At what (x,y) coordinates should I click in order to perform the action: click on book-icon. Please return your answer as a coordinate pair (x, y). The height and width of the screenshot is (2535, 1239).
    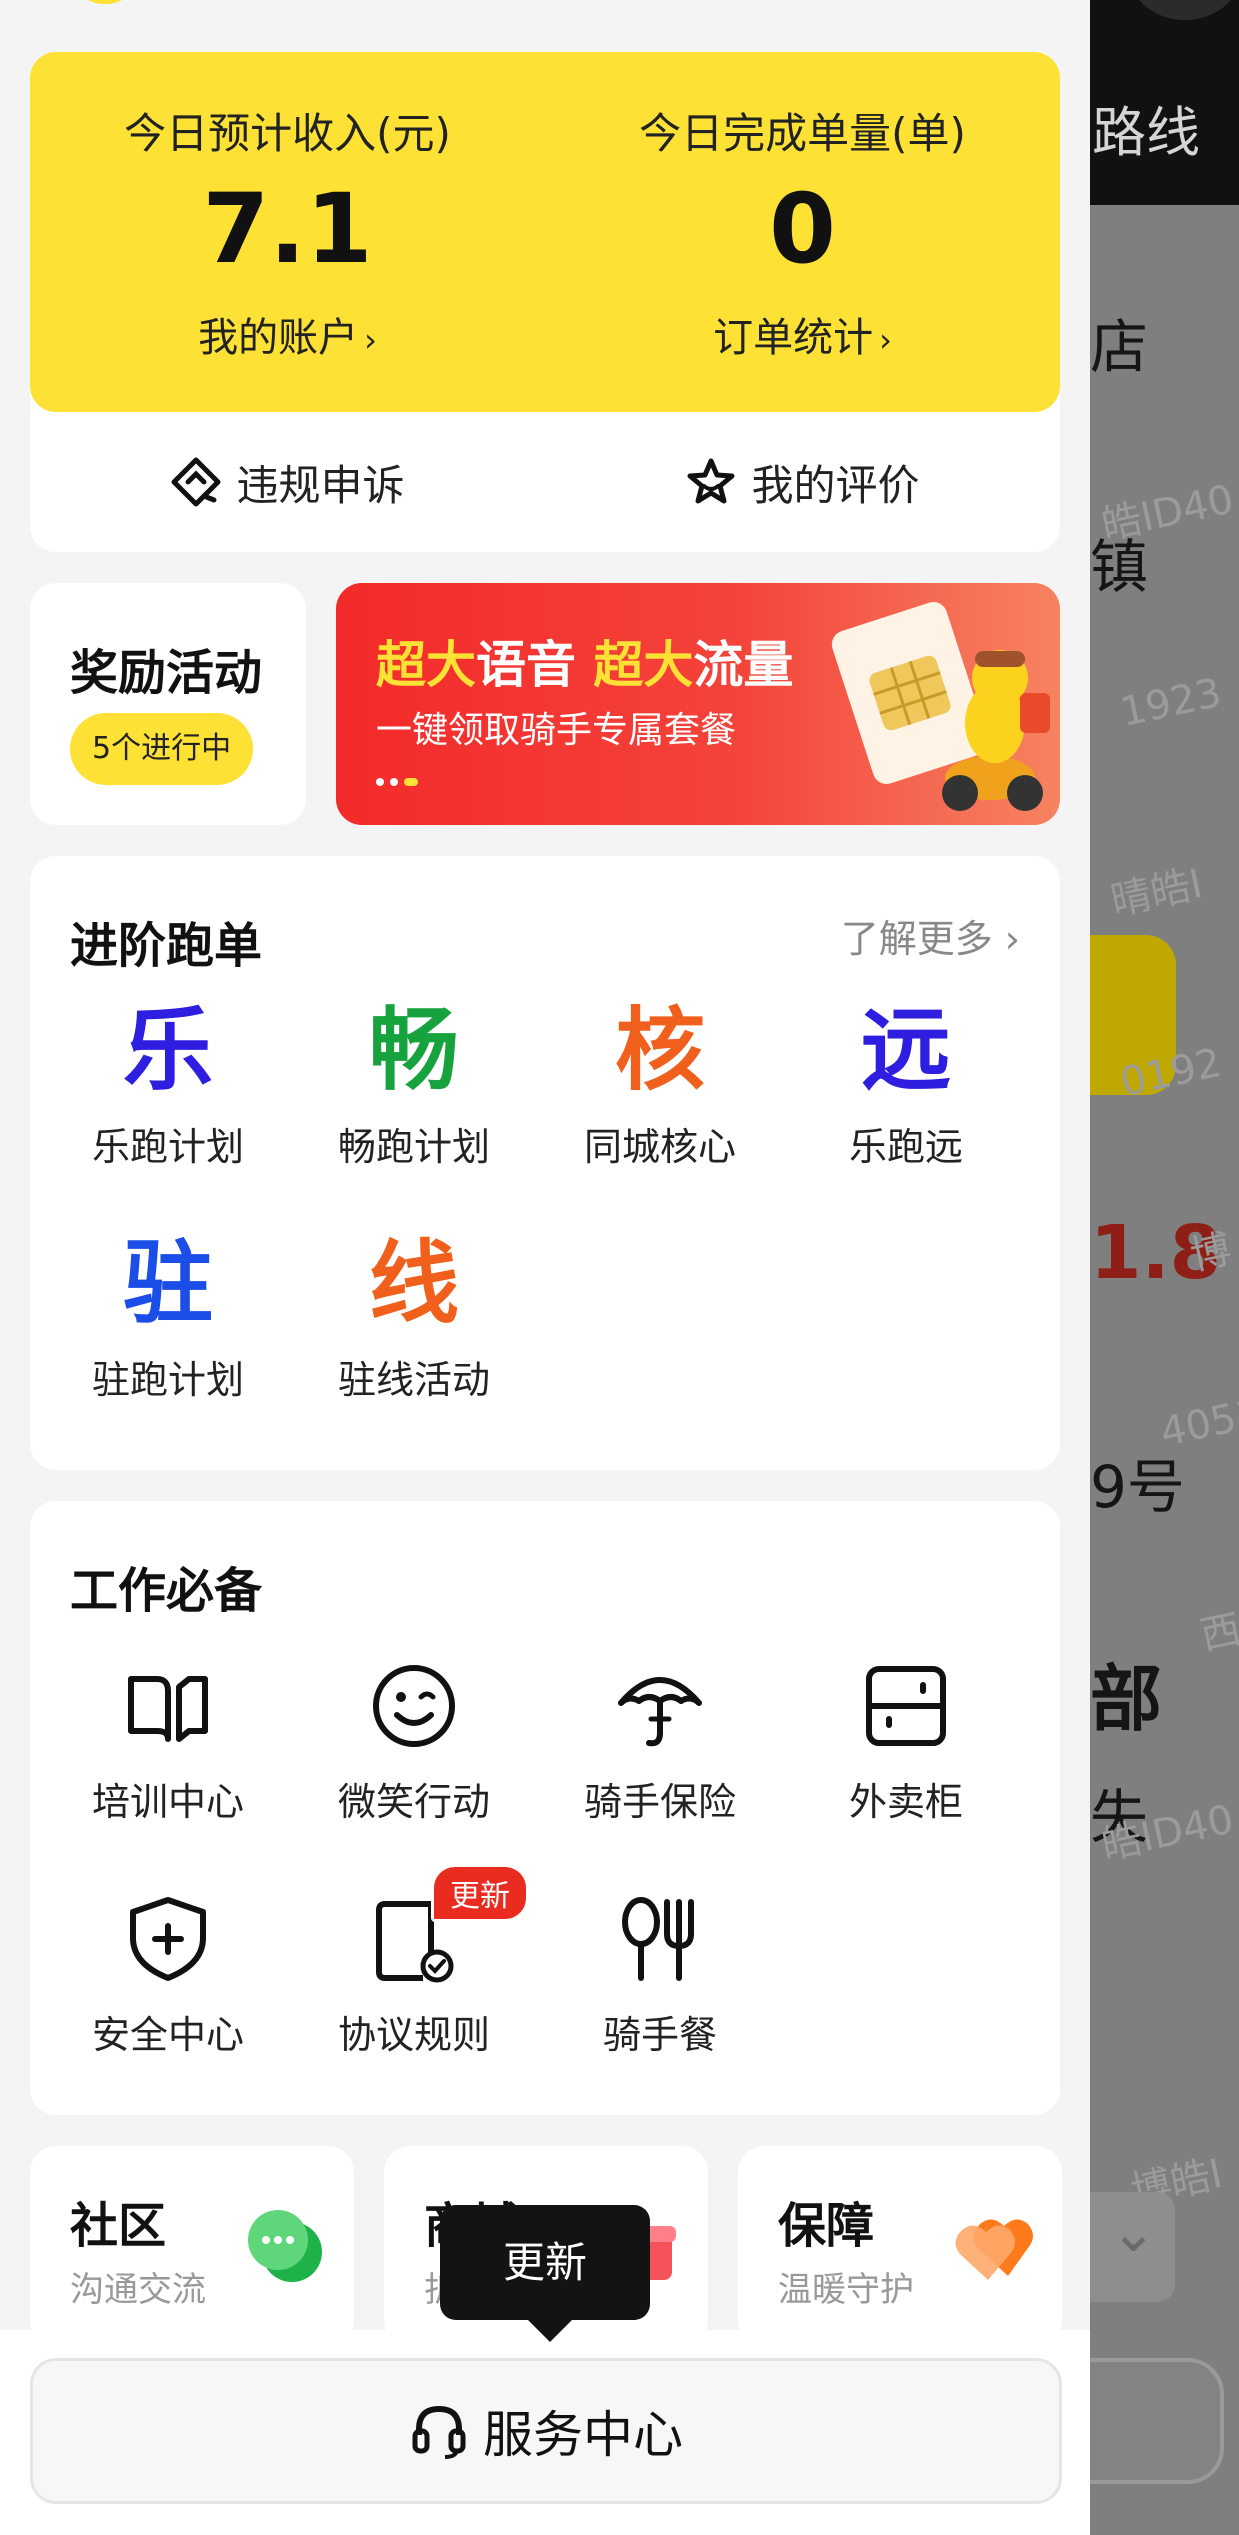
    Looking at the image, I should click on (168, 1709).